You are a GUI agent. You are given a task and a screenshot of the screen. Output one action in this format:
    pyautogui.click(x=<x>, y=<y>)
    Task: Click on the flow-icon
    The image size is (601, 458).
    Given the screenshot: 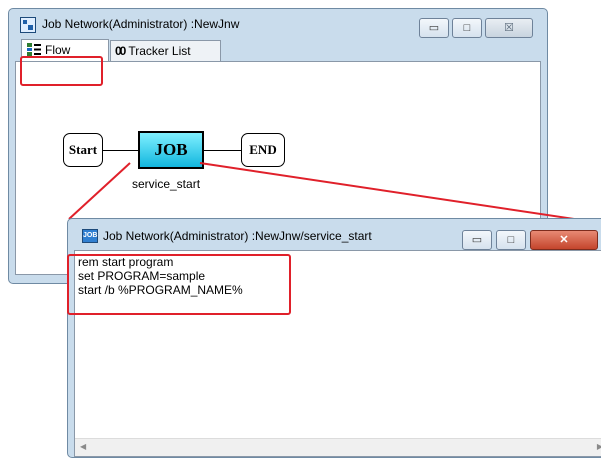 What is the action you would take?
    pyautogui.click(x=34, y=49)
    